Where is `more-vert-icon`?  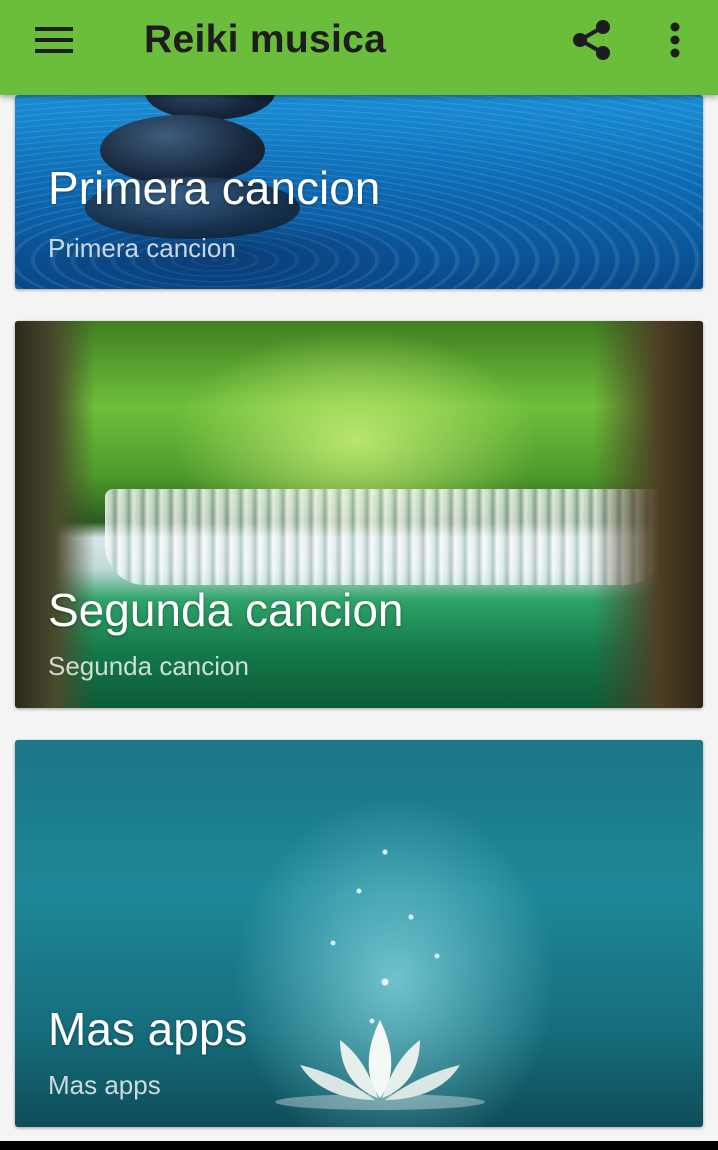
more-vert-icon is located at coordinates (675, 40).